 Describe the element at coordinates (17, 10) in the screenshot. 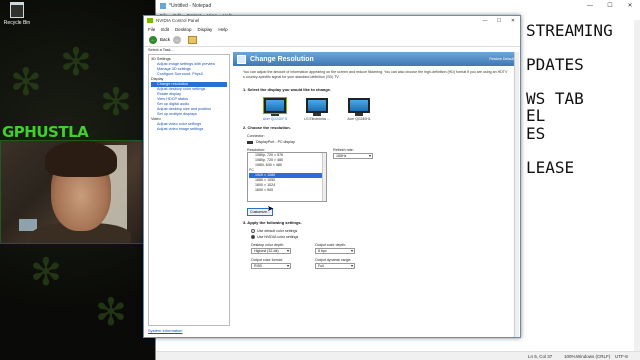

I see `recycle-bin-icon` at that location.